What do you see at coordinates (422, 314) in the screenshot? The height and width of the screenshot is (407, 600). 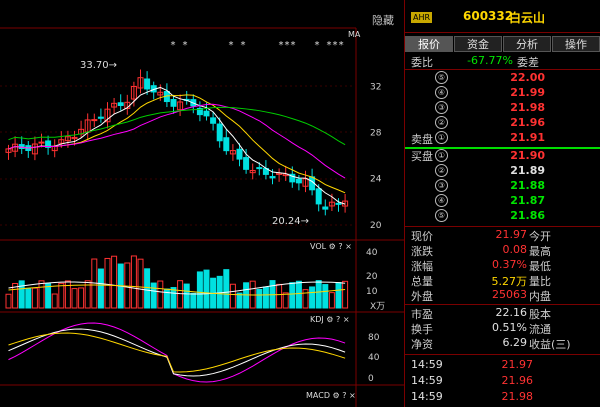 I see `stats-label: 市盈` at bounding box center [422, 314].